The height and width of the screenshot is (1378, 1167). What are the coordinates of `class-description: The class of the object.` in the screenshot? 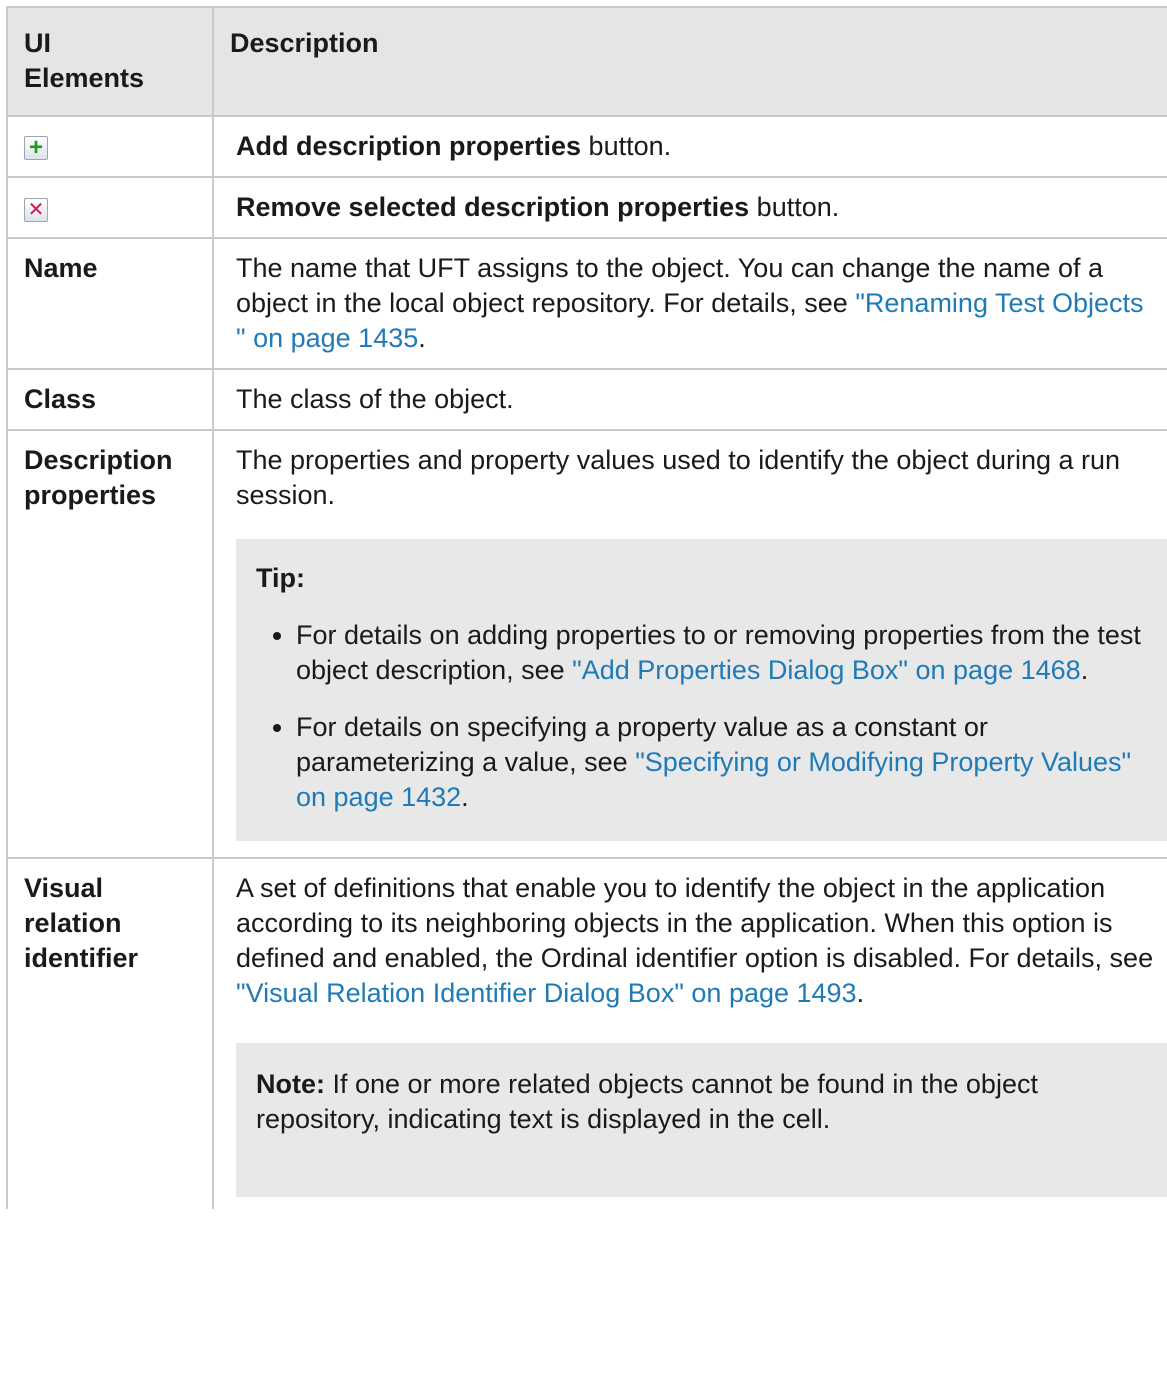 It's located at (689, 399).